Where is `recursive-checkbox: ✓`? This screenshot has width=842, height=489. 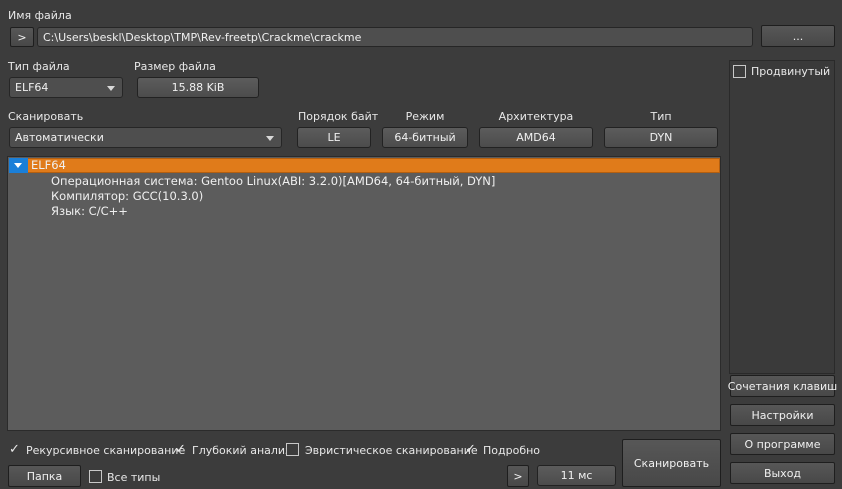
recursive-checkbox: ✓ is located at coordinates (14, 449).